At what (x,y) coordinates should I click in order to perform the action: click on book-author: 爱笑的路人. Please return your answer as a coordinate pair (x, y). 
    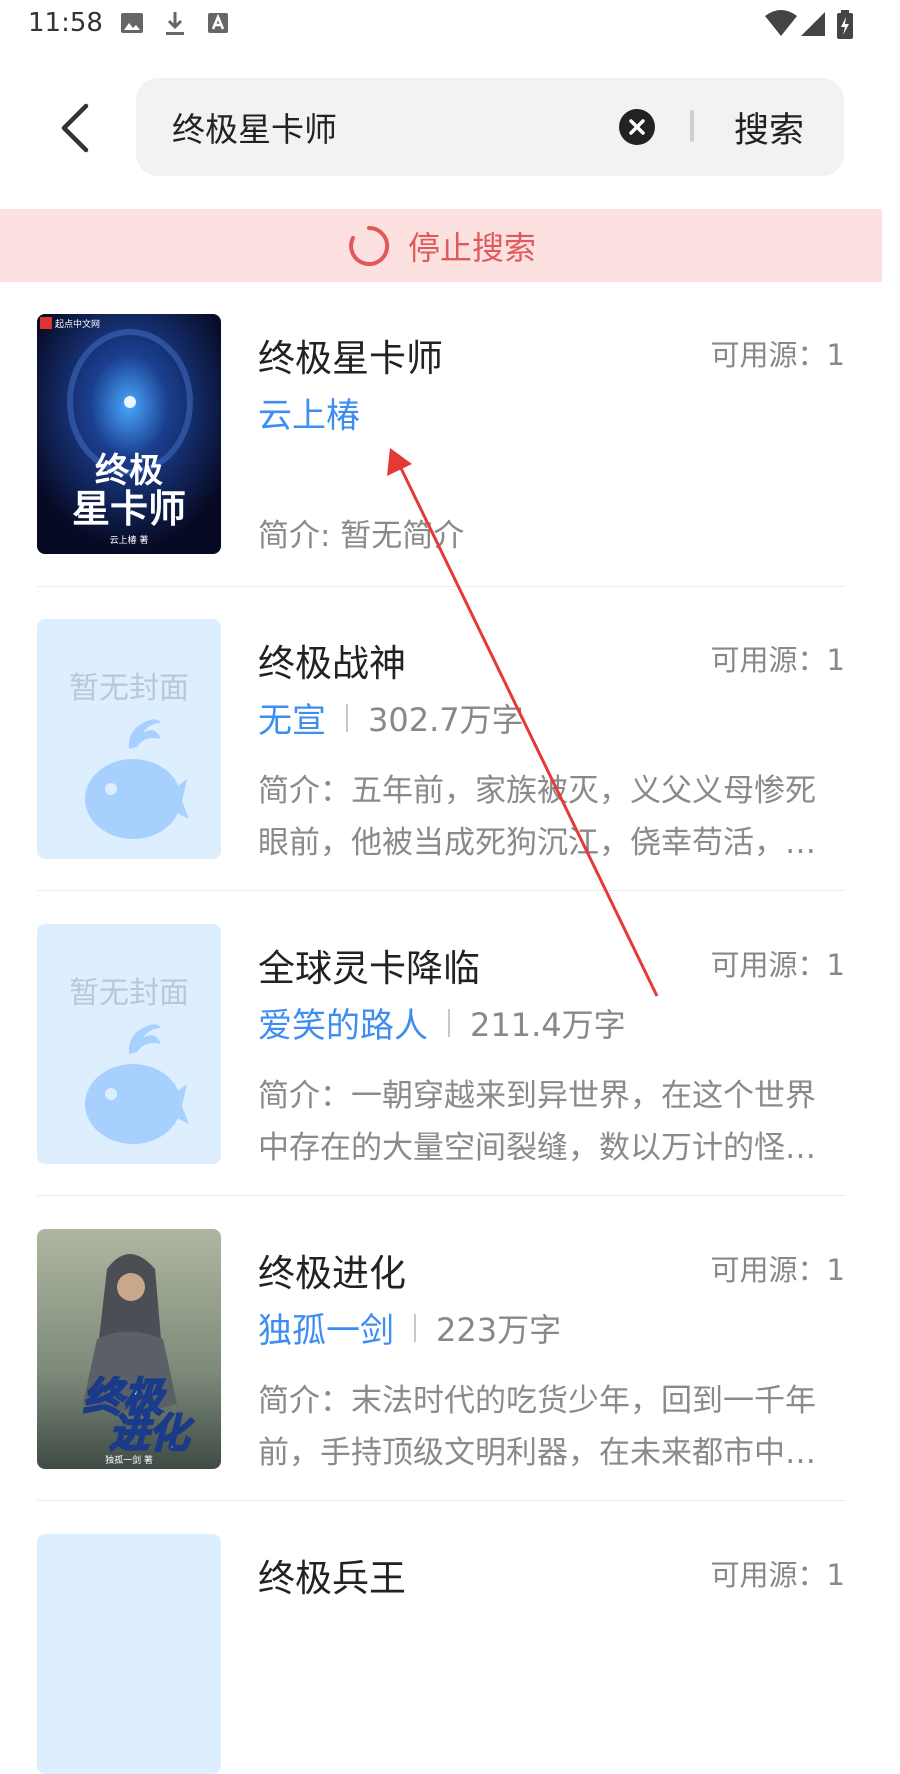
    Looking at the image, I should click on (343, 1026).